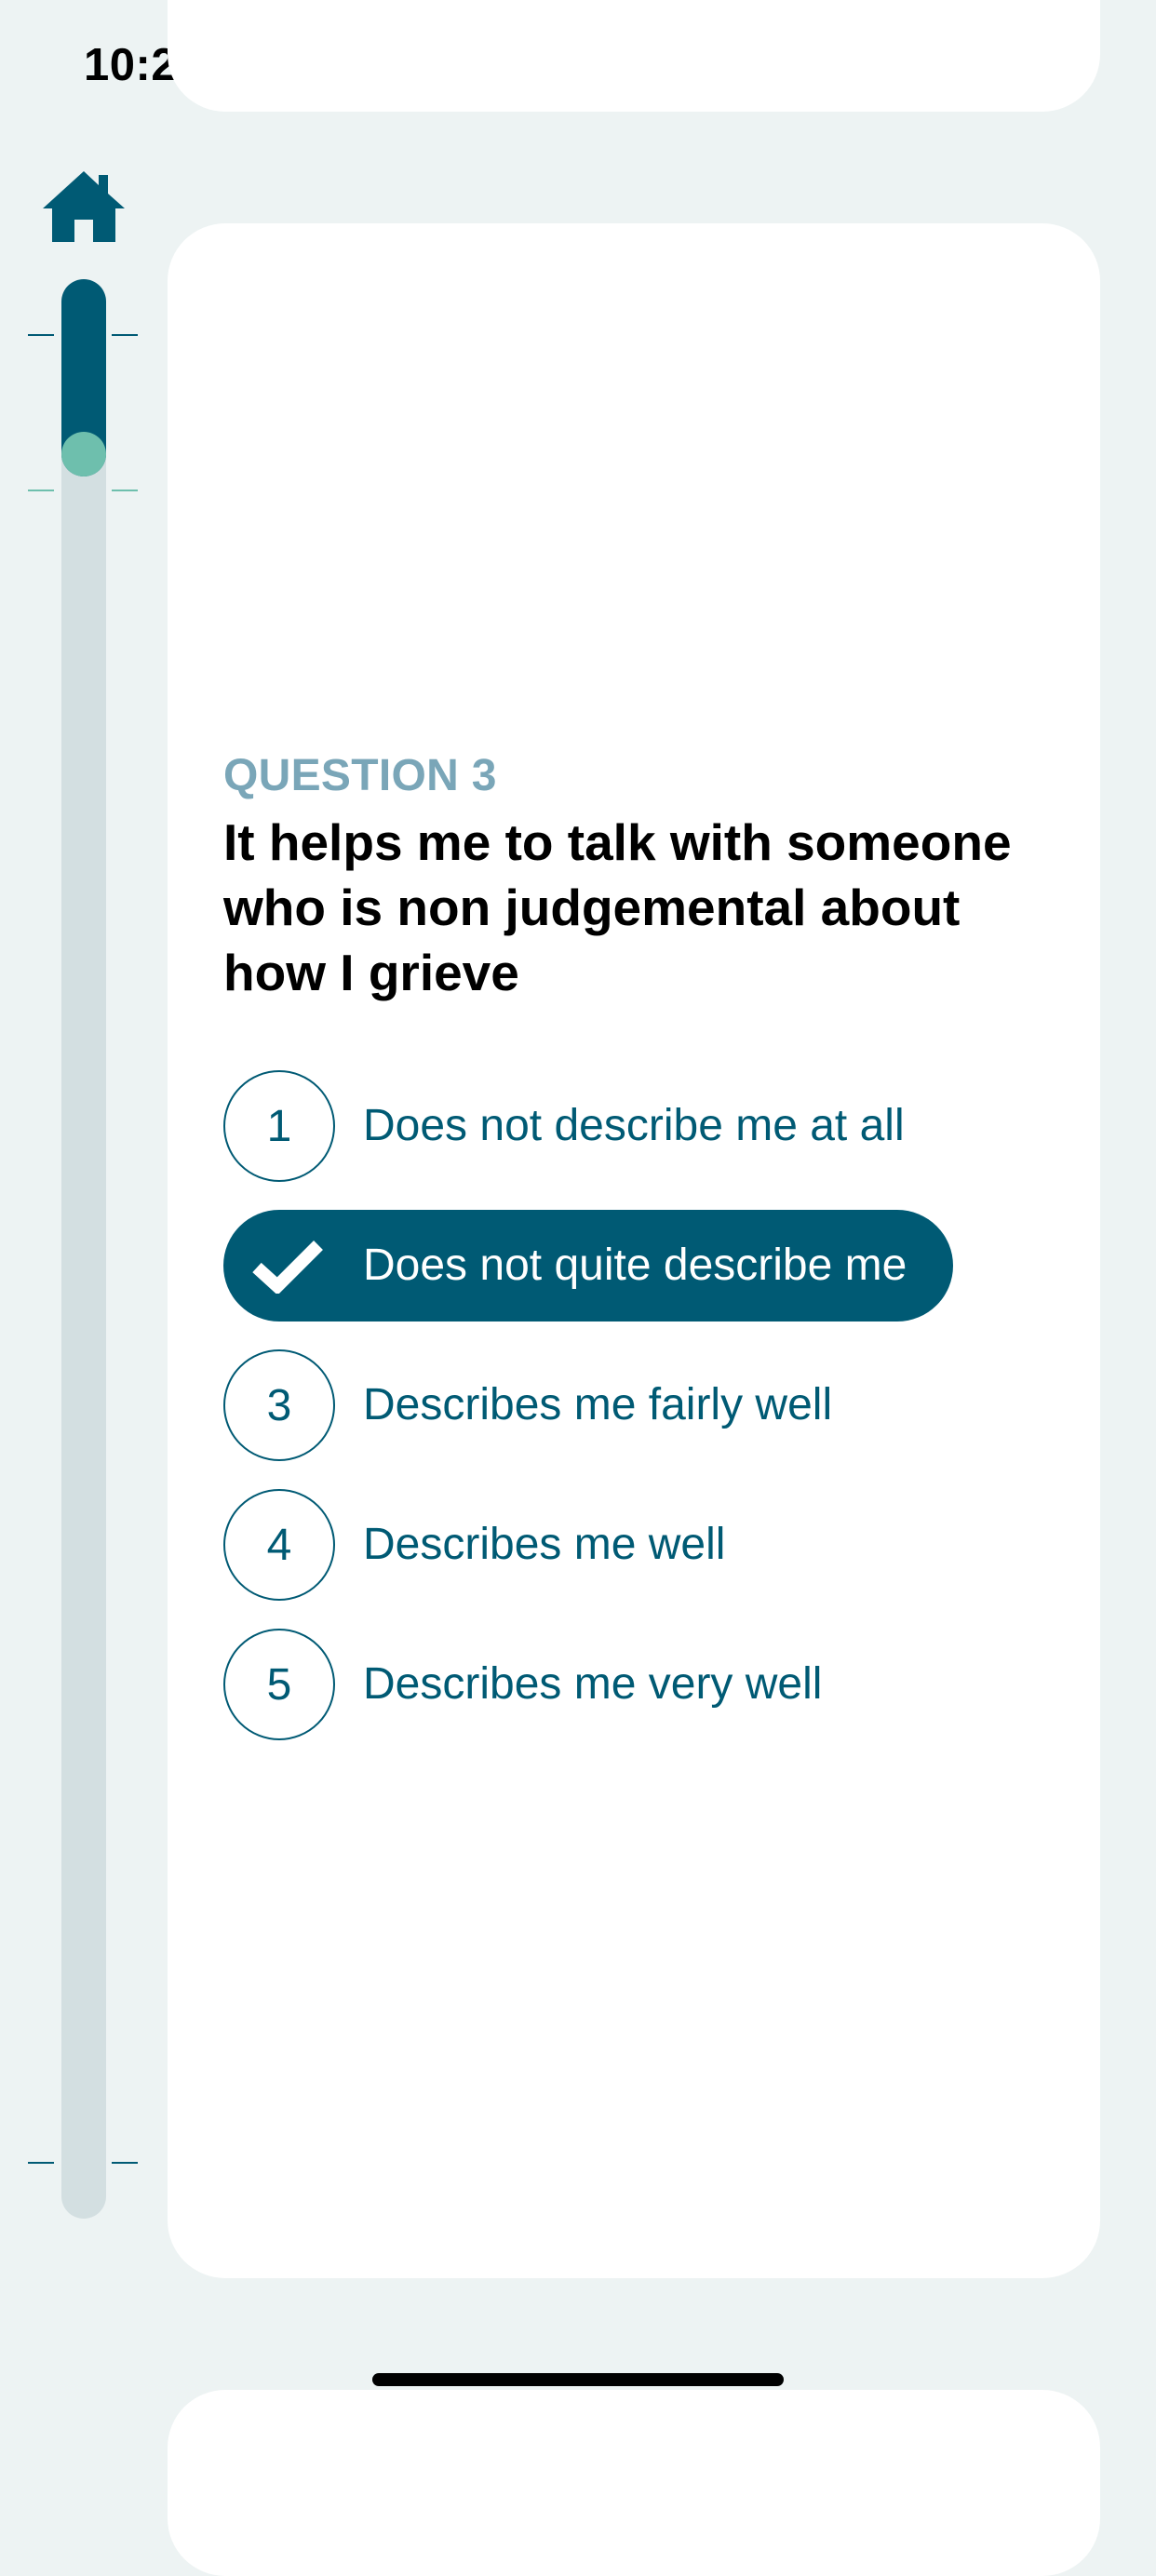 This screenshot has width=1156, height=2576. I want to click on next-question-card, so click(634, 2483).